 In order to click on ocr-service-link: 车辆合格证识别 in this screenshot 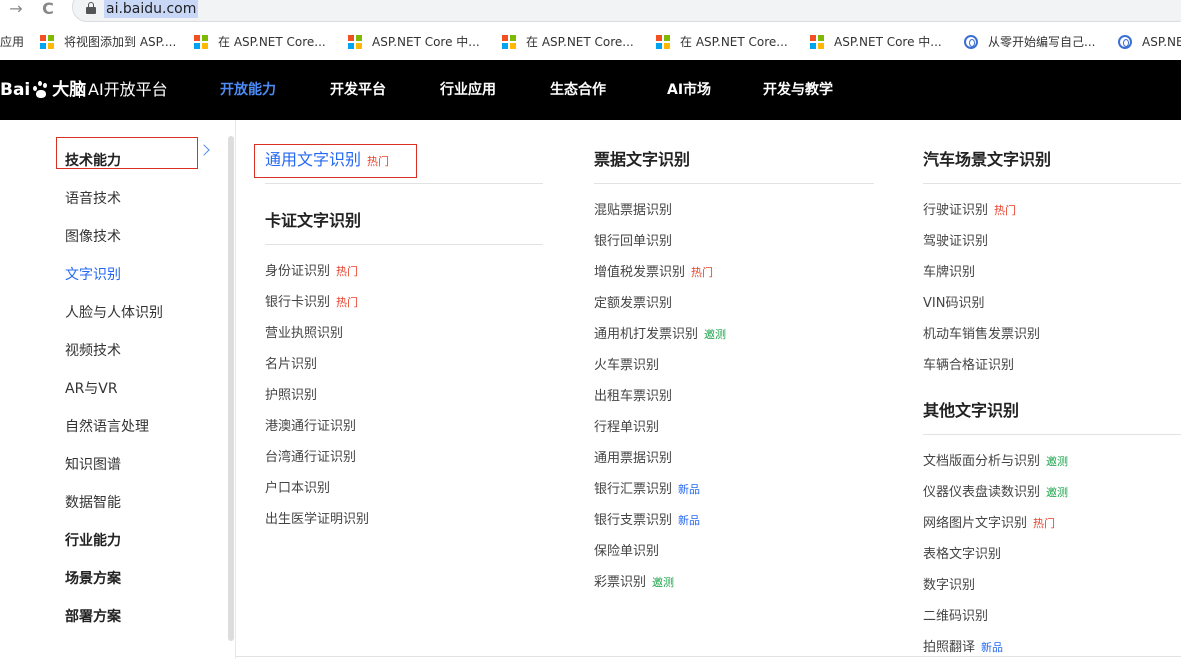, I will do `click(968, 366)`.